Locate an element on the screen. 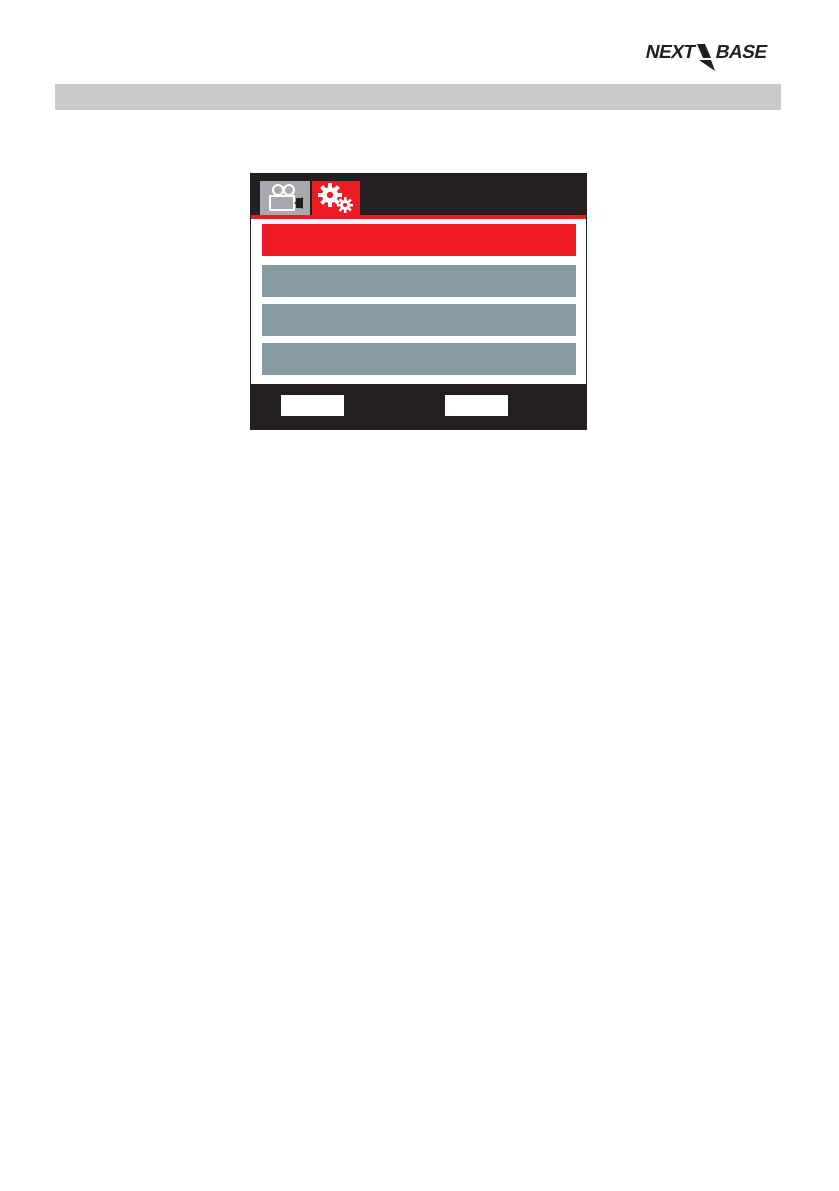 The image size is (839, 1191). svg-text: BASE is located at coordinates (742, 52).